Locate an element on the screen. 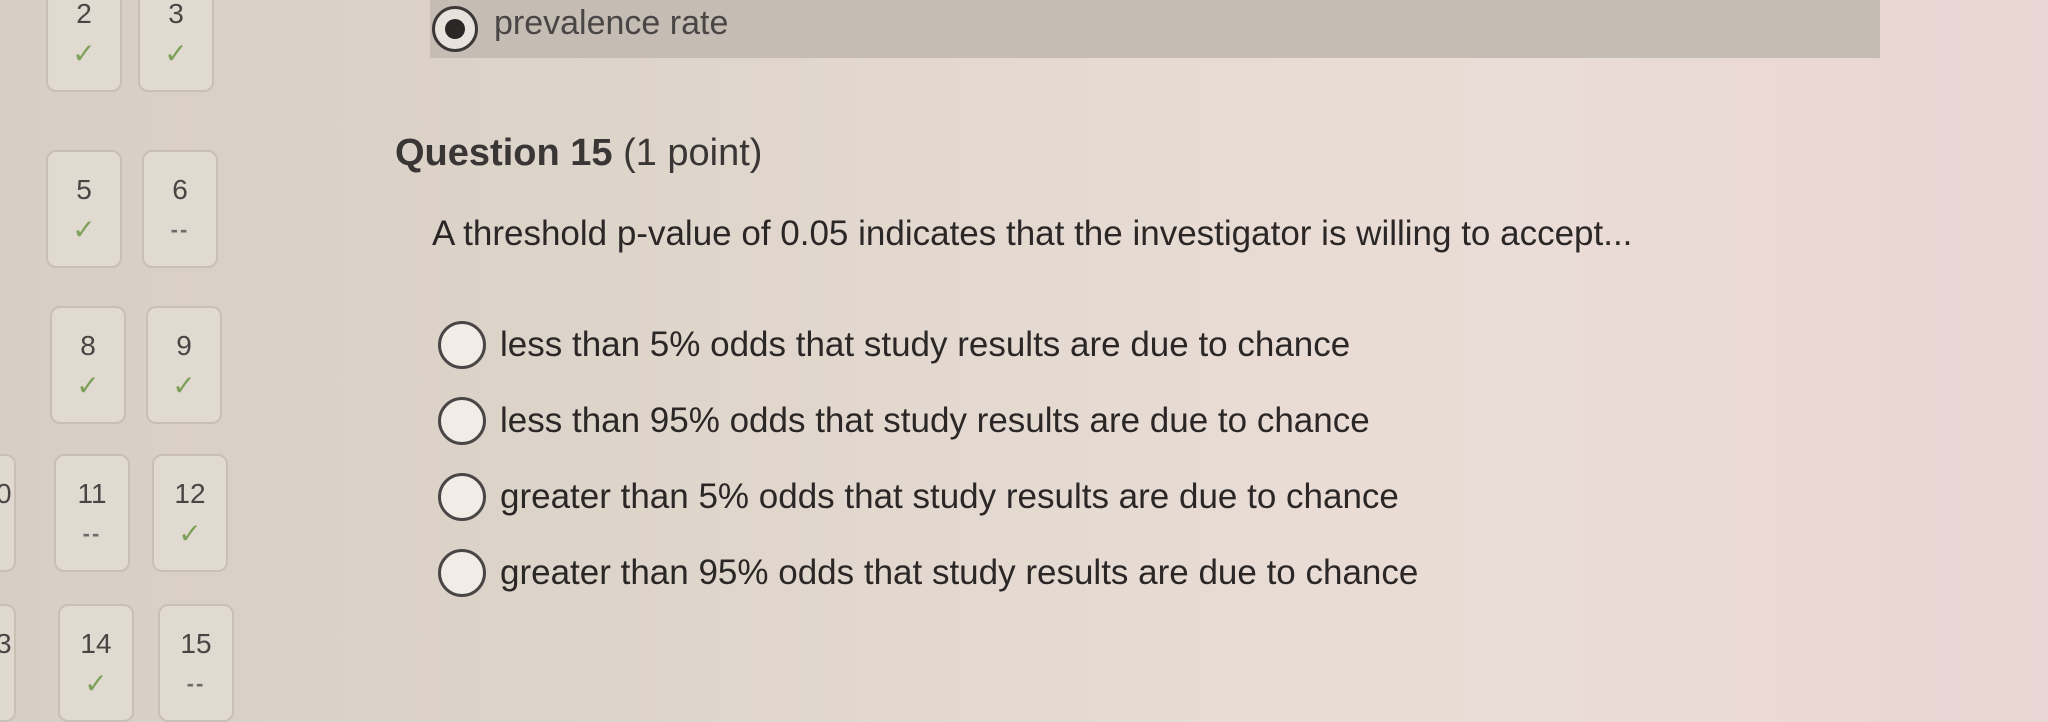  nav-tile-15: 15 -- is located at coordinates (196, 663).